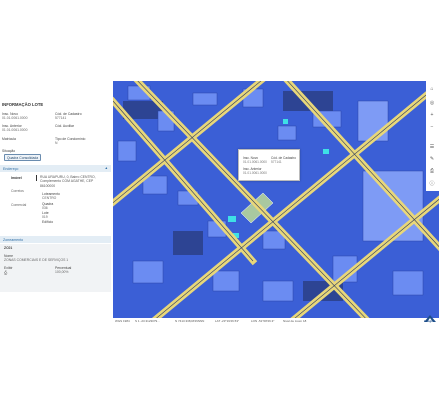 Image resolution: width=439 pixels, height=404 pixels. I want to click on zone-percentual-field: Percentual 100,00%, so click(63, 270).